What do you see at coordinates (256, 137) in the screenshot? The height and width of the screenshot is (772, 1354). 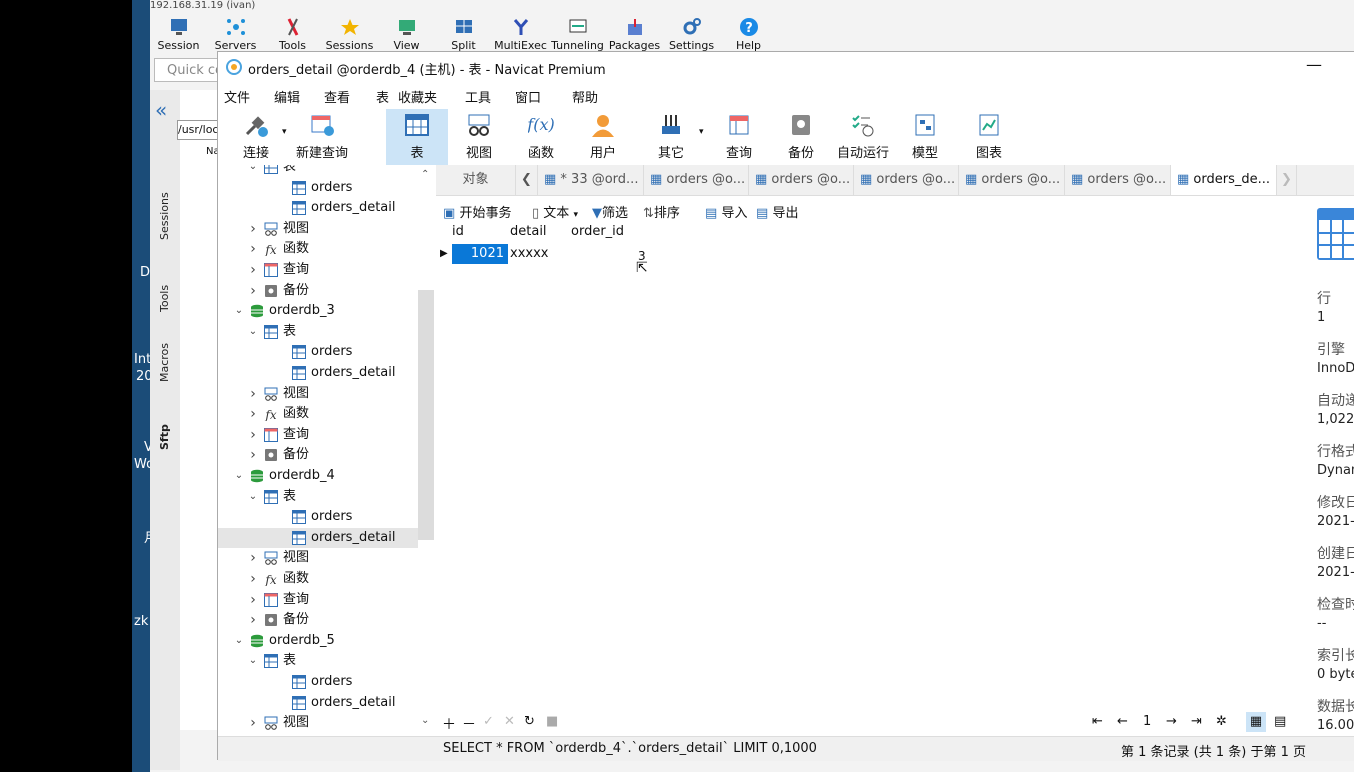 I see `connect-button: 连接` at bounding box center [256, 137].